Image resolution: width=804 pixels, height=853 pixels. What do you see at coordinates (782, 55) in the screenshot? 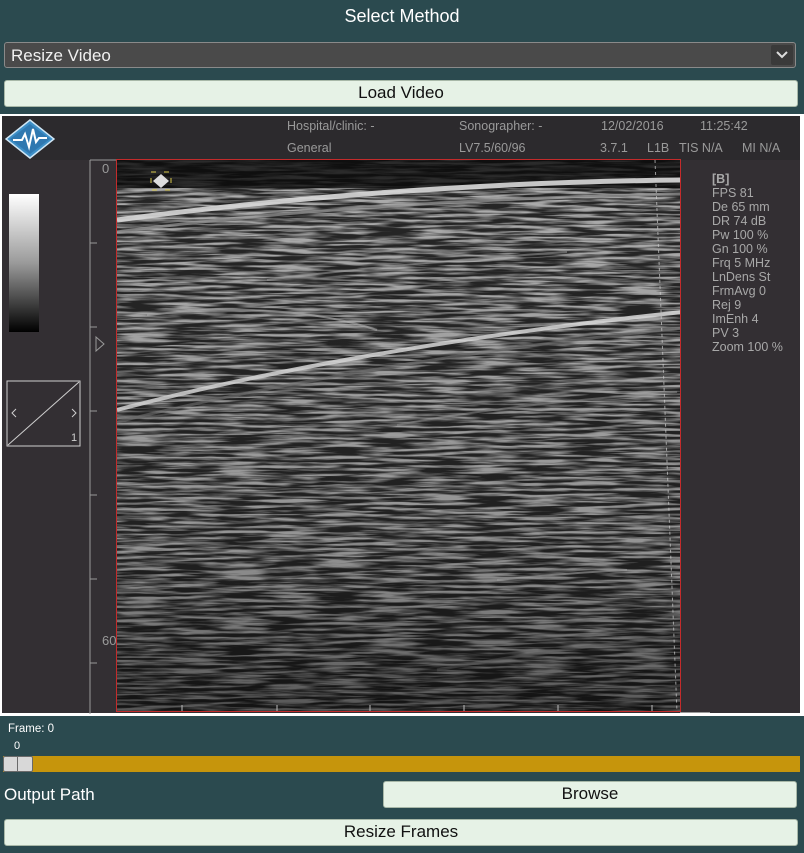
I see `chevron-down-icon` at bounding box center [782, 55].